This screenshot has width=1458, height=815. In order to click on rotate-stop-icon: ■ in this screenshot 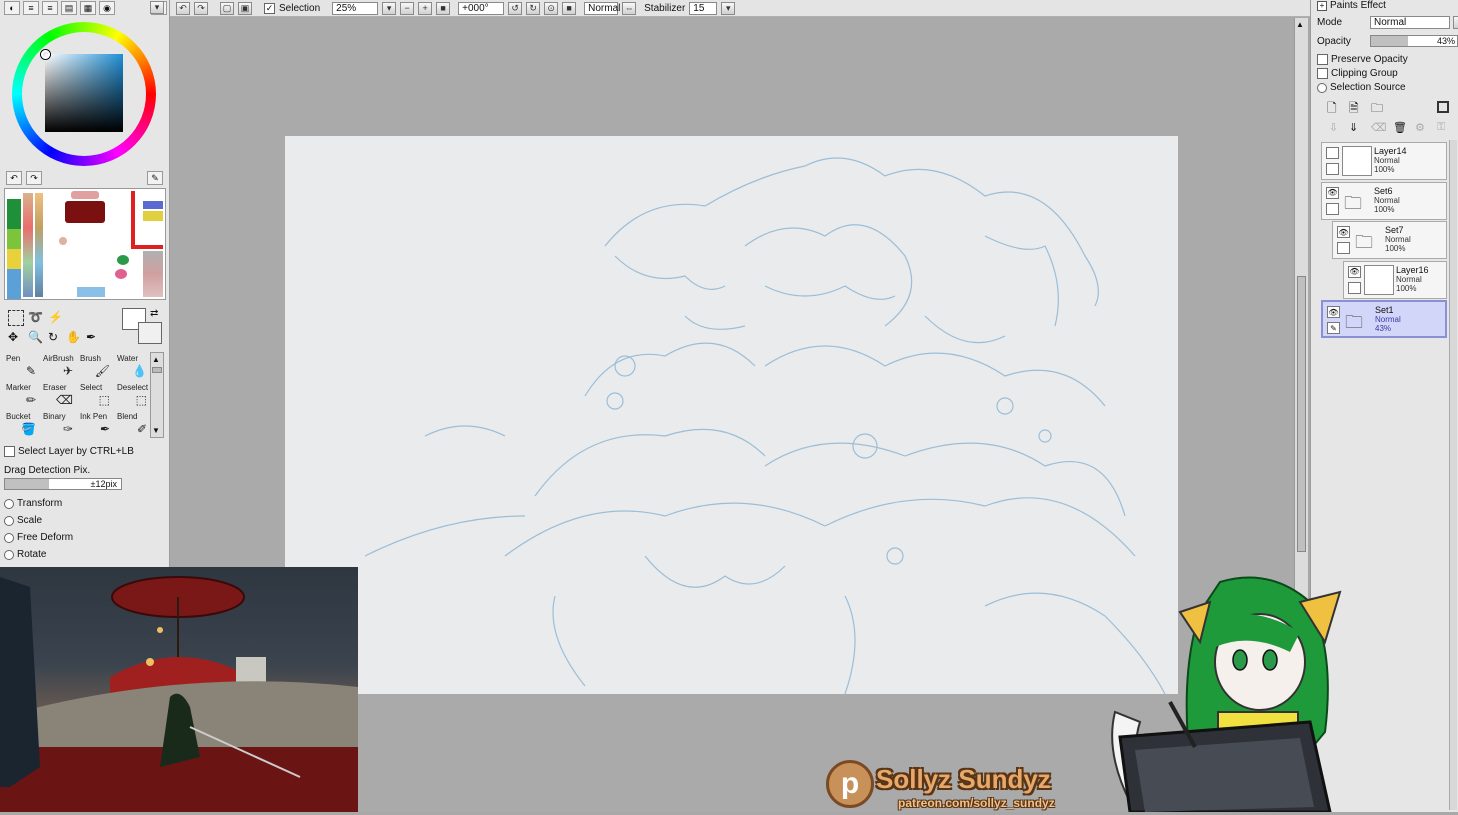, I will do `click(569, 8)`.